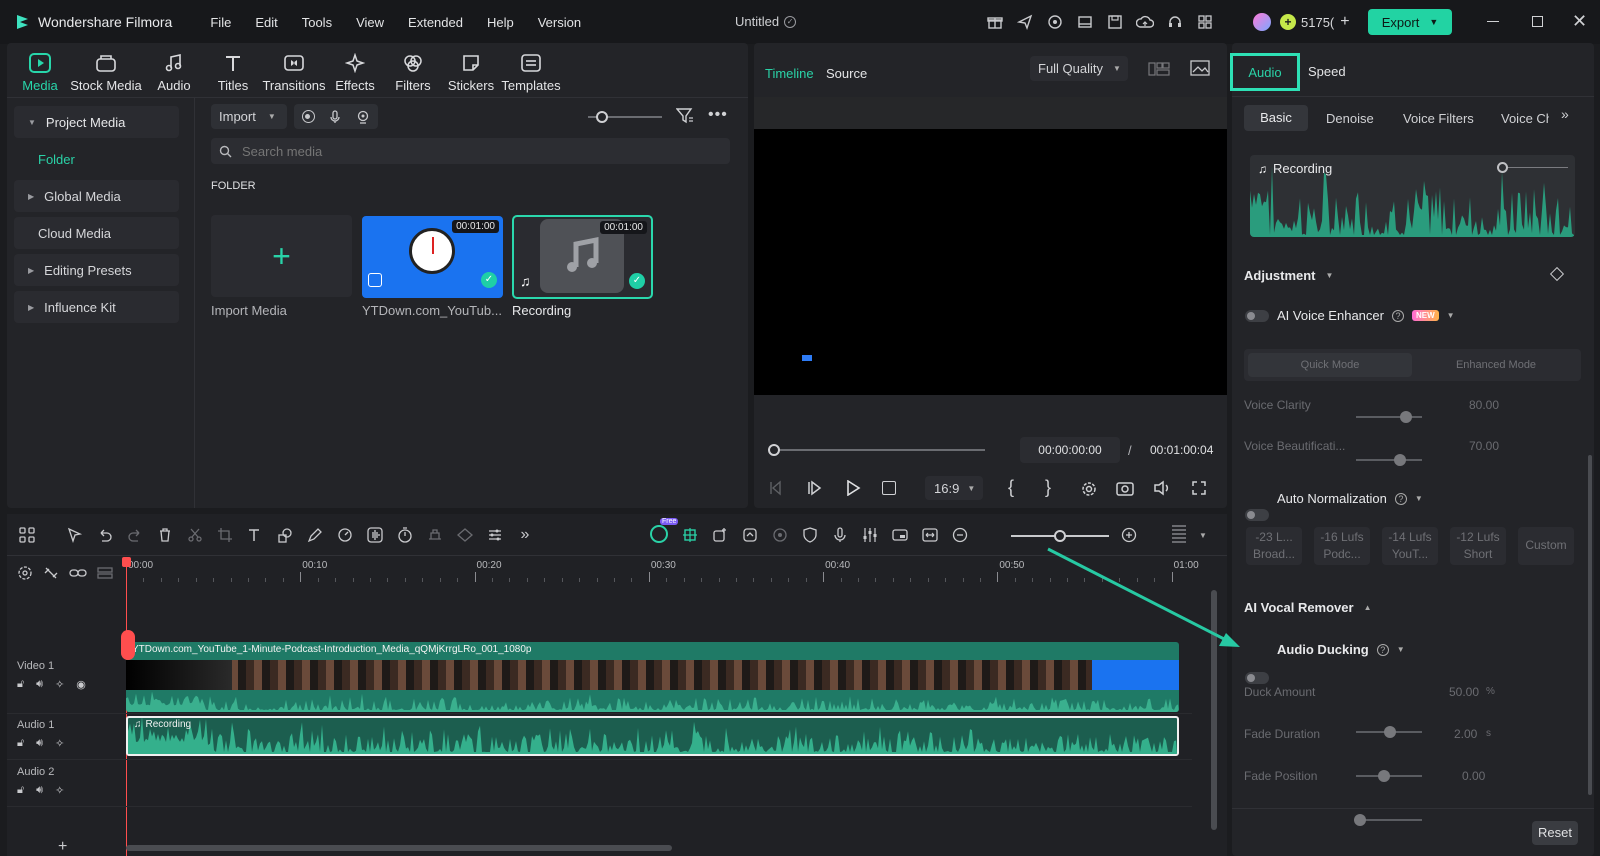  Describe the element at coordinates (876, 450) in the screenshot. I see `playhead-track` at that location.